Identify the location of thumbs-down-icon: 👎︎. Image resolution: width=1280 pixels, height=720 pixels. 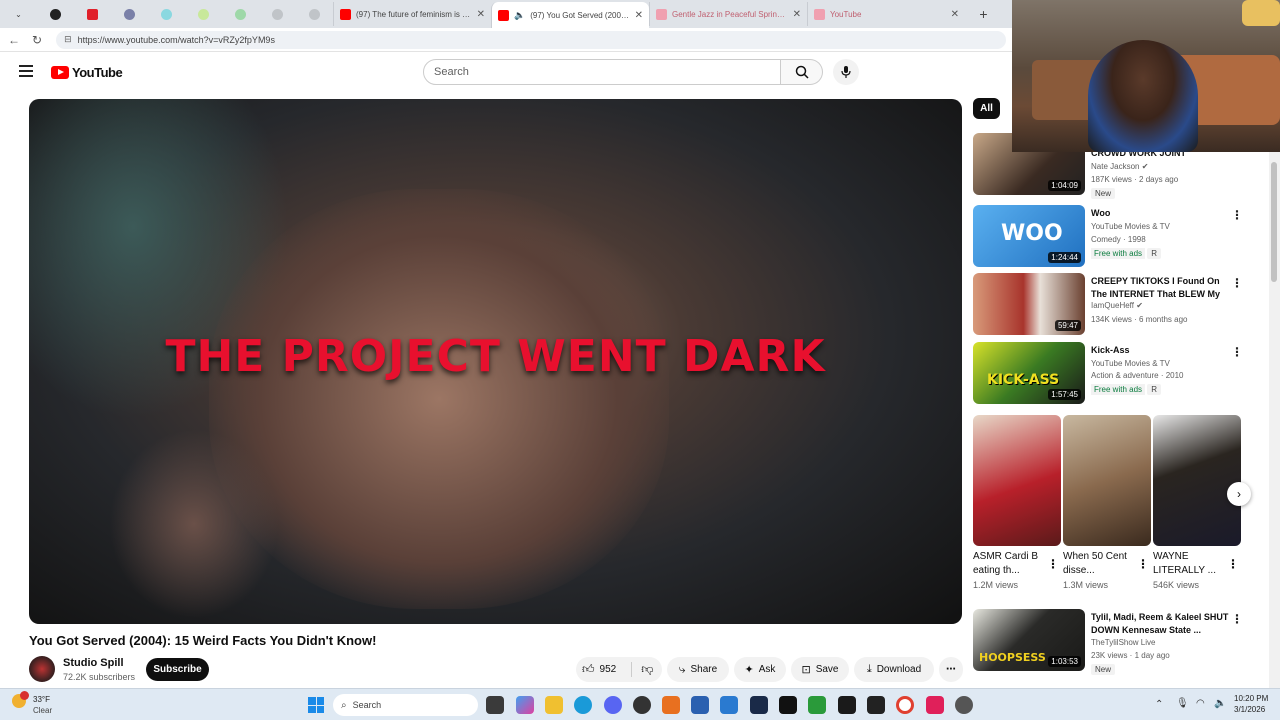
(647, 669).